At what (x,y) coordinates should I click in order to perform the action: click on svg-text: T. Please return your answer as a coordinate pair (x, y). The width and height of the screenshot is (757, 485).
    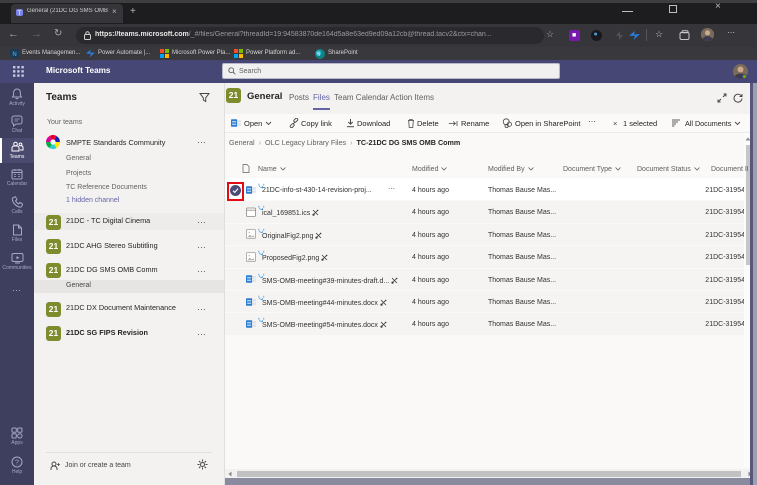
    Looking at the image, I should click on (20, 14).